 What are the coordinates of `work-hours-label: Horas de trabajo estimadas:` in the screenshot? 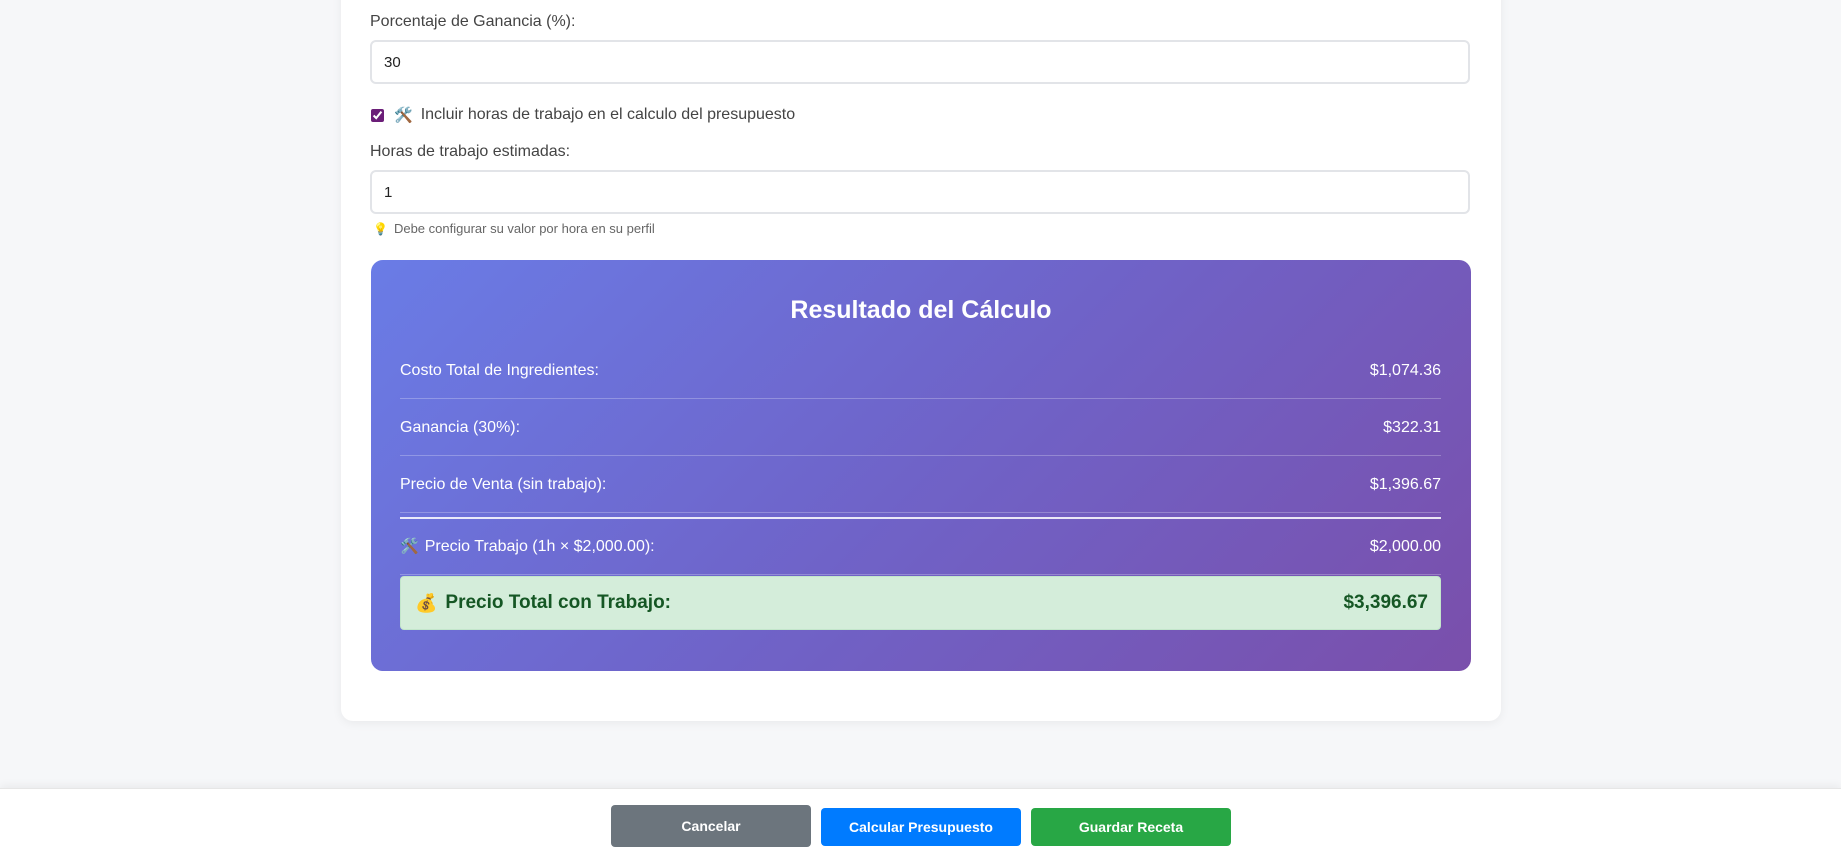 It's located at (470, 151).